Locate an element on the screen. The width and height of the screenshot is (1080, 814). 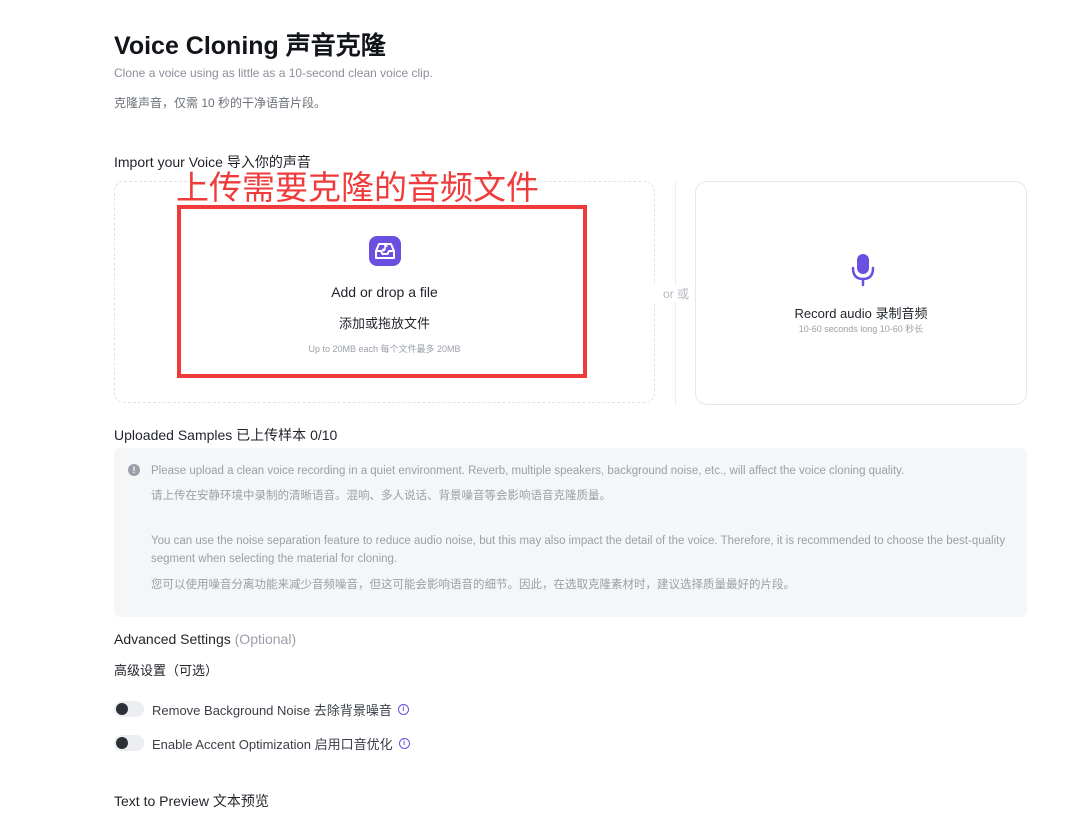
accent-optimization-row: Enable Accent Optimization 启用口音优化 i is located at coordinates (262, 743).